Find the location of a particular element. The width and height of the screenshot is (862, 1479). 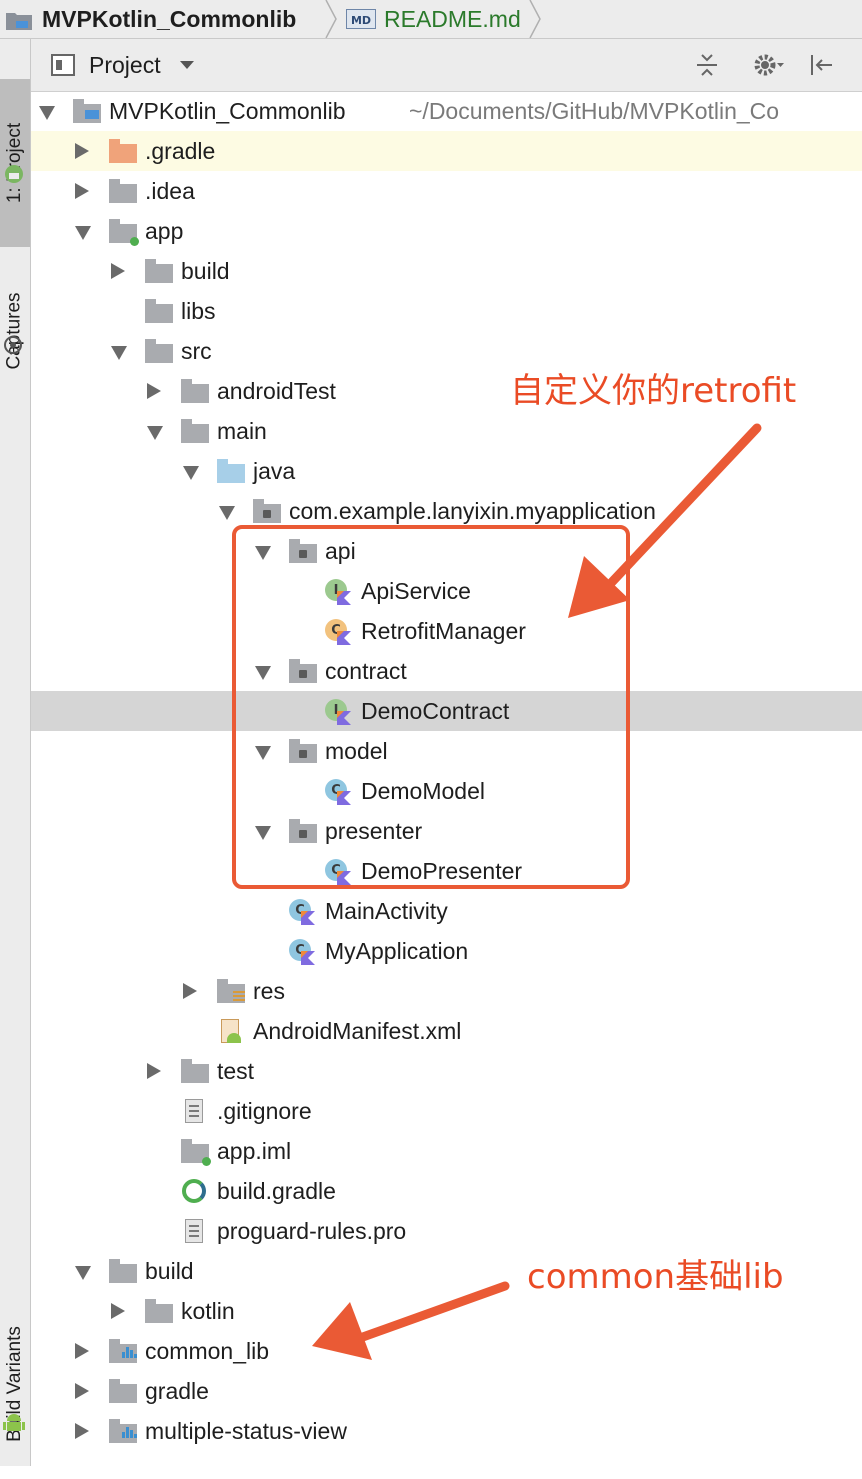

tree-row: proguard-rules.pro is located at coordinates (446, 1231).